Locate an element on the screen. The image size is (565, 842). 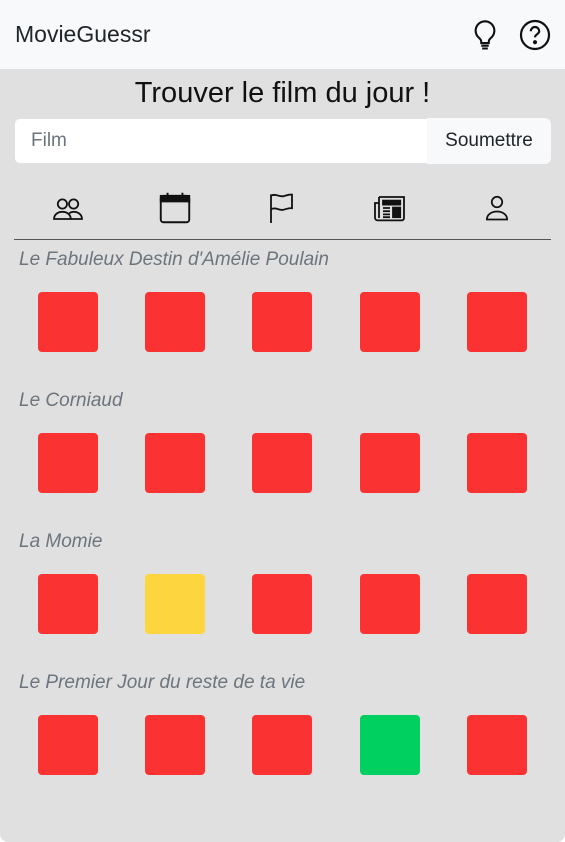
guess-movie-title: La Momie is located at coordinates (61, 541).